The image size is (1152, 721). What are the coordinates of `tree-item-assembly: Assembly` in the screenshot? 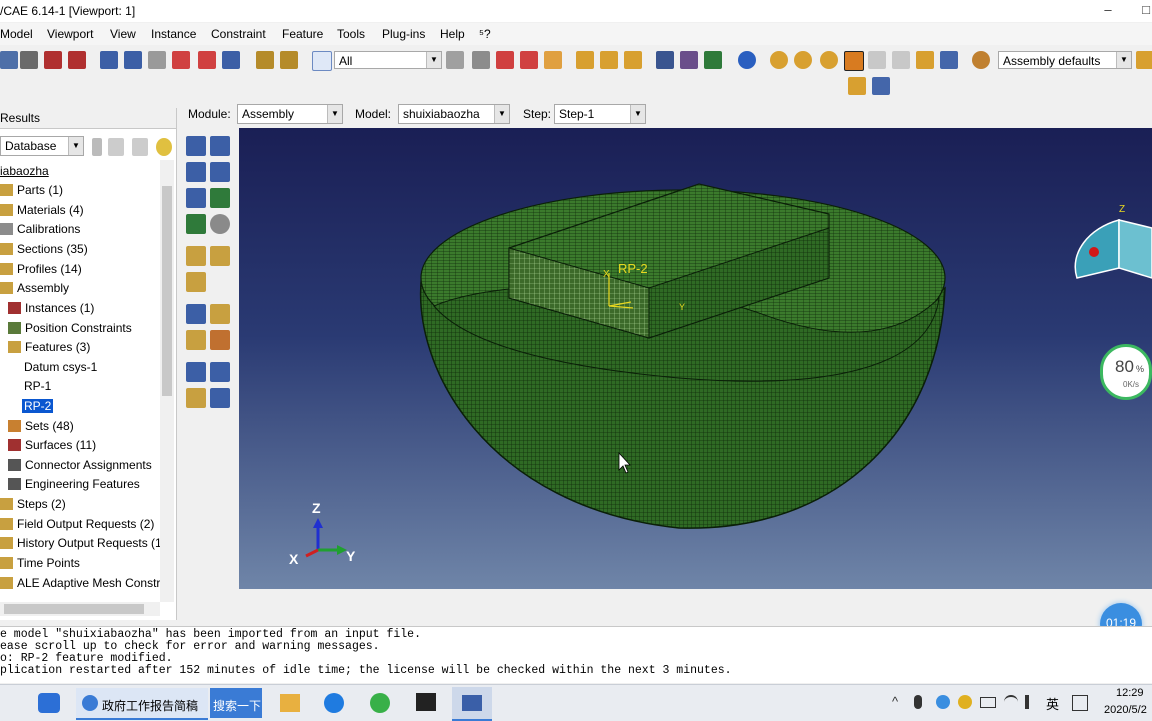 It's located at (34, 288).